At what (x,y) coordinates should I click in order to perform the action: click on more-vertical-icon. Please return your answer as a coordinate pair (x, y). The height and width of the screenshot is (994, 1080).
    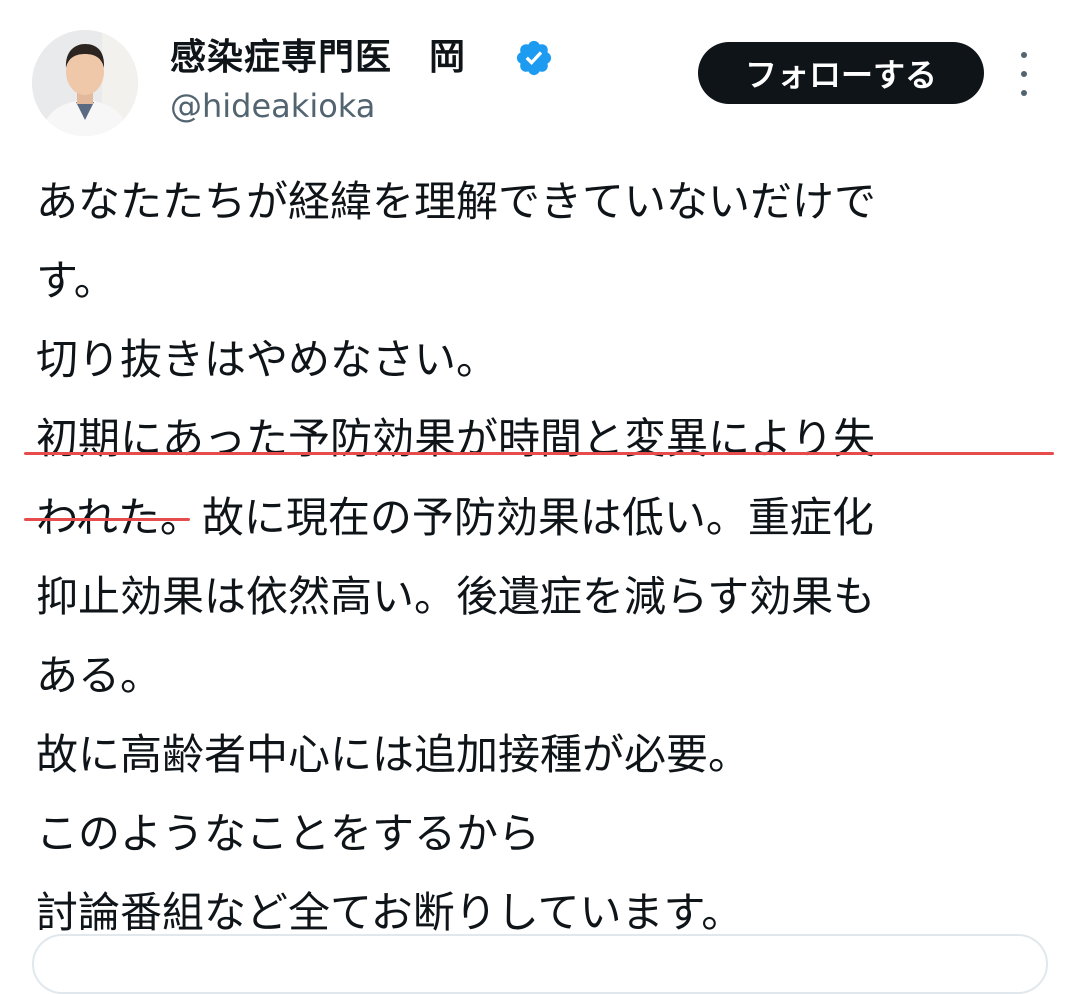
    Looking at the image, I should click on (1024, 74).